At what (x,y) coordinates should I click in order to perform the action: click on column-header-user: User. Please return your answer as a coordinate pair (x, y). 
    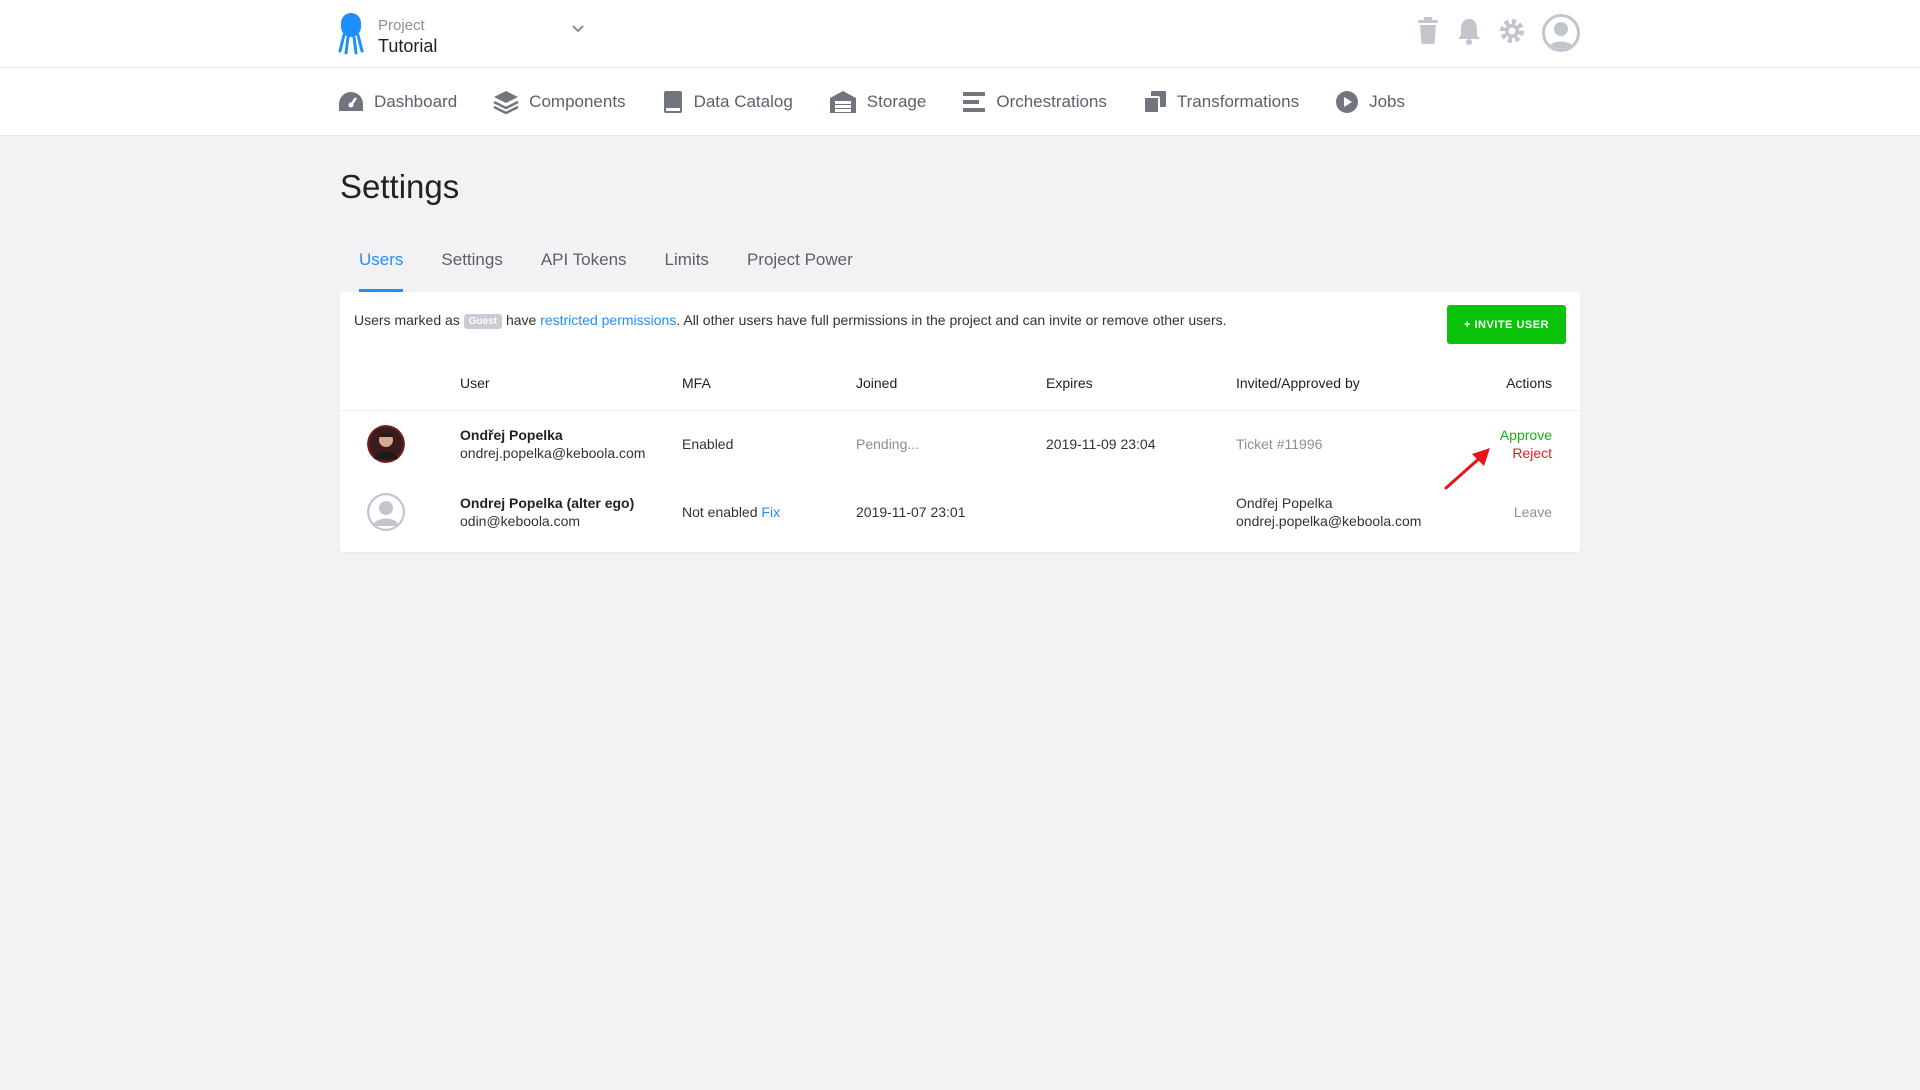
    Looking at the image, I should click on (571, 383).